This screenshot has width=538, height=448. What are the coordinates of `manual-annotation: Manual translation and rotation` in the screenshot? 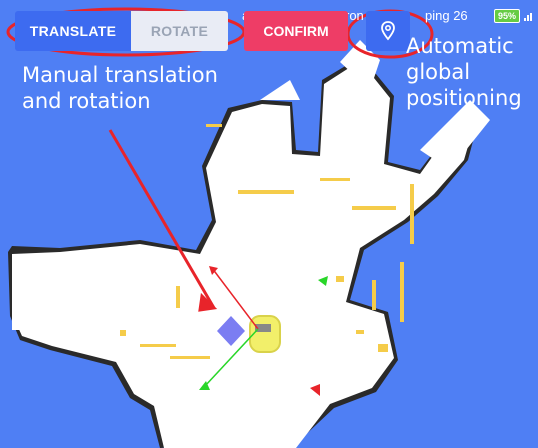 It's located at (120, 88).